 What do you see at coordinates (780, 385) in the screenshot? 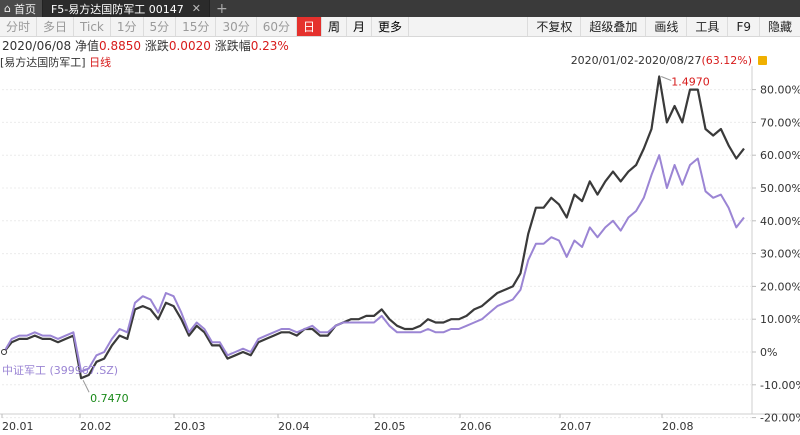
I see `y-tick-label: -10.00%` at bounding box center [780, 385].